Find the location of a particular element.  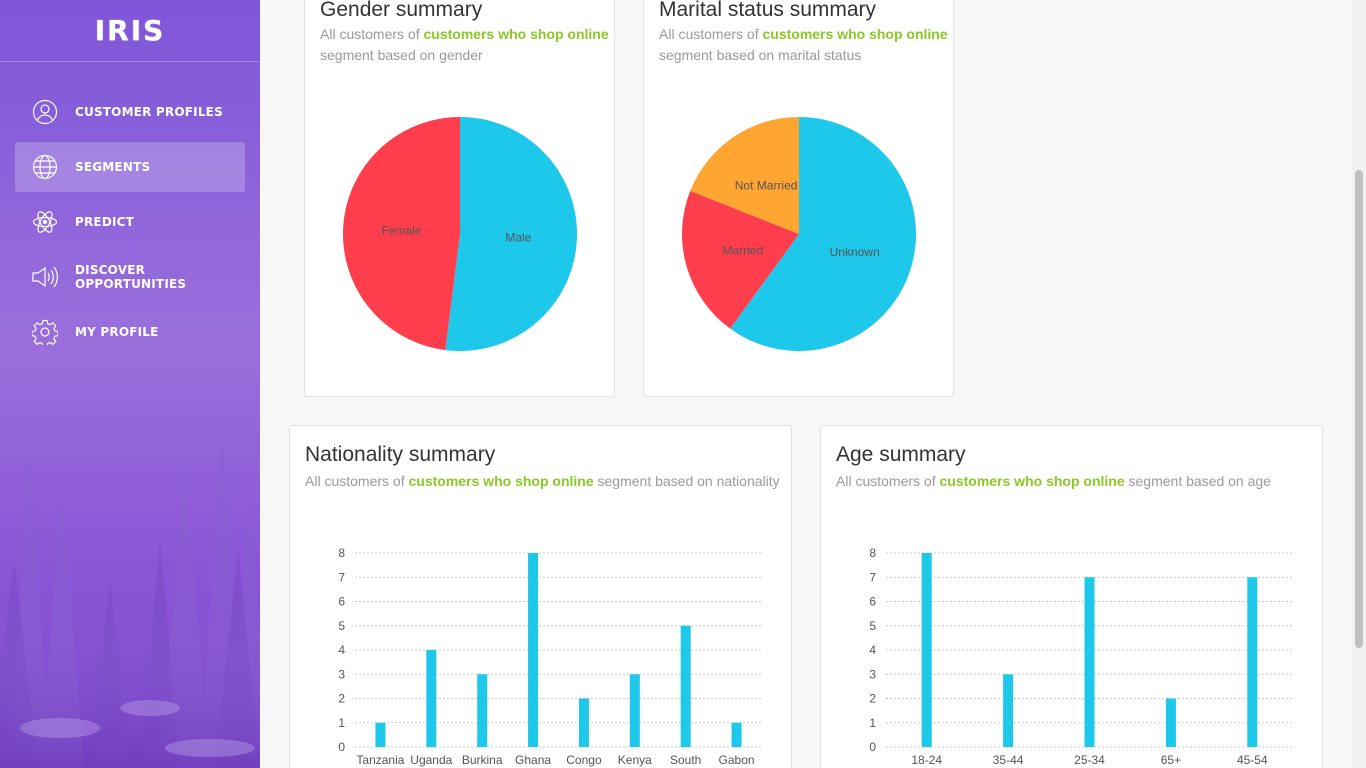

sidebar-item-label: PREDICT is located at coordinates (105, 222).